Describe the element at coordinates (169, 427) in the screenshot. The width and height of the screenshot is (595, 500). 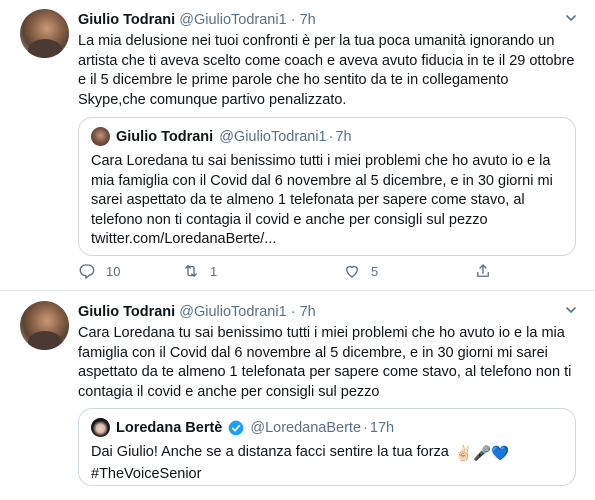
I see `author-name: Loredana Bertè` at that location.